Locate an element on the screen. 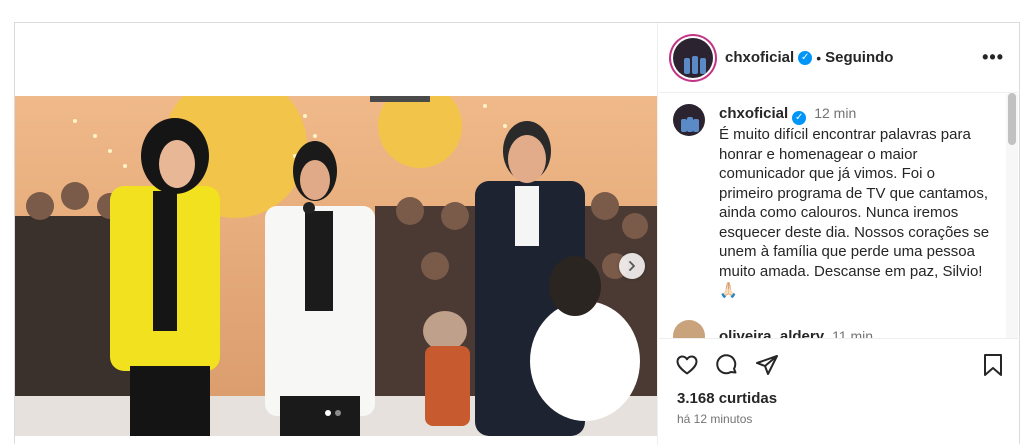  likes-count: 3.168 curtidas is located at coordinates (727, 398).